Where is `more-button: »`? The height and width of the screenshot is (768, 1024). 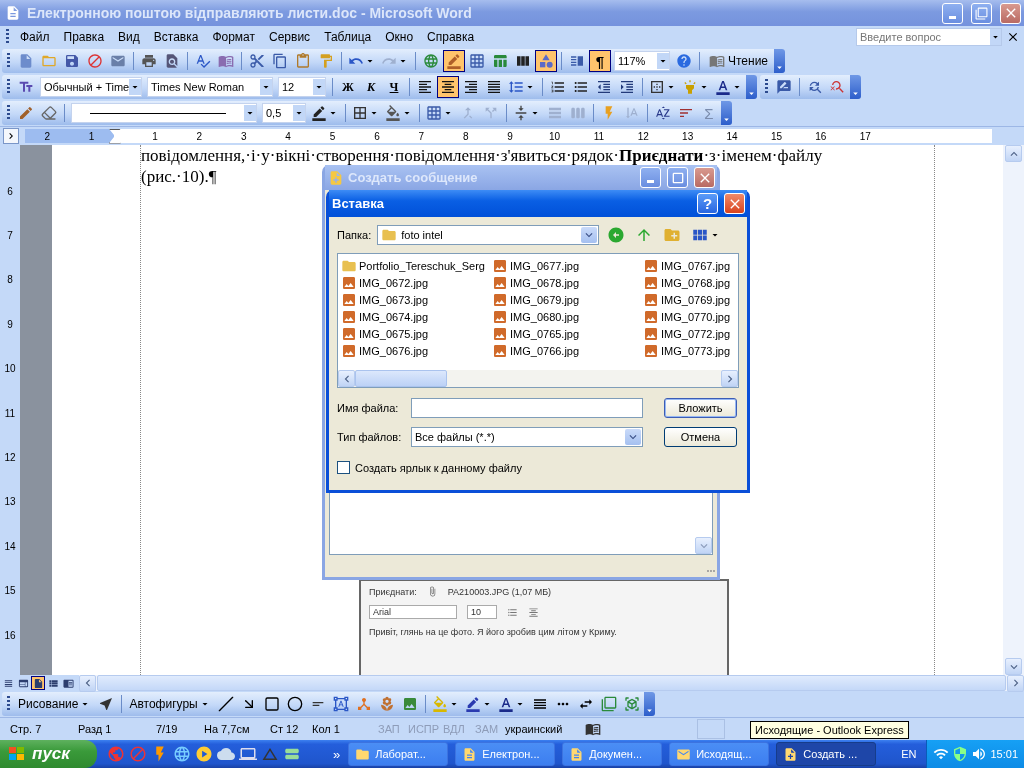
more-button: » is located at coordinates (338, 754).